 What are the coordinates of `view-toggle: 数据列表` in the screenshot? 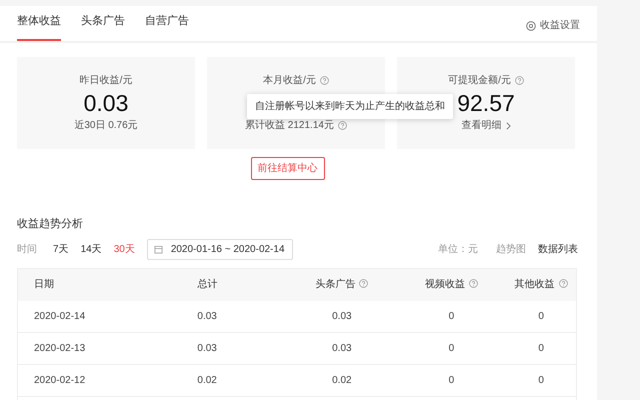 It's located at (558, 249).